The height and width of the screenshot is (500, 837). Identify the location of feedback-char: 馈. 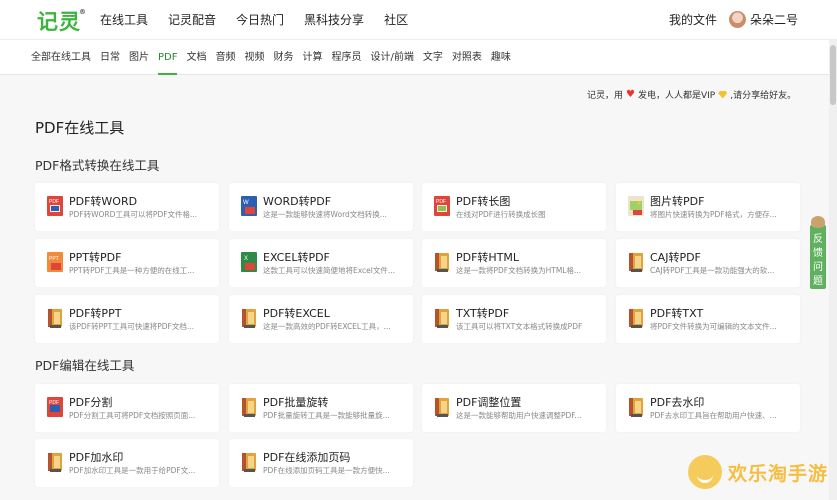
(818, 253).